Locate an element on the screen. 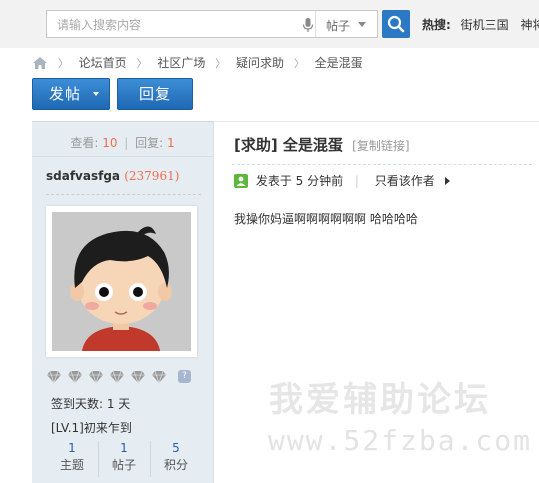  thread-stats: 查看: 10 | 回复: 1 is located at coordinates (122, 142).